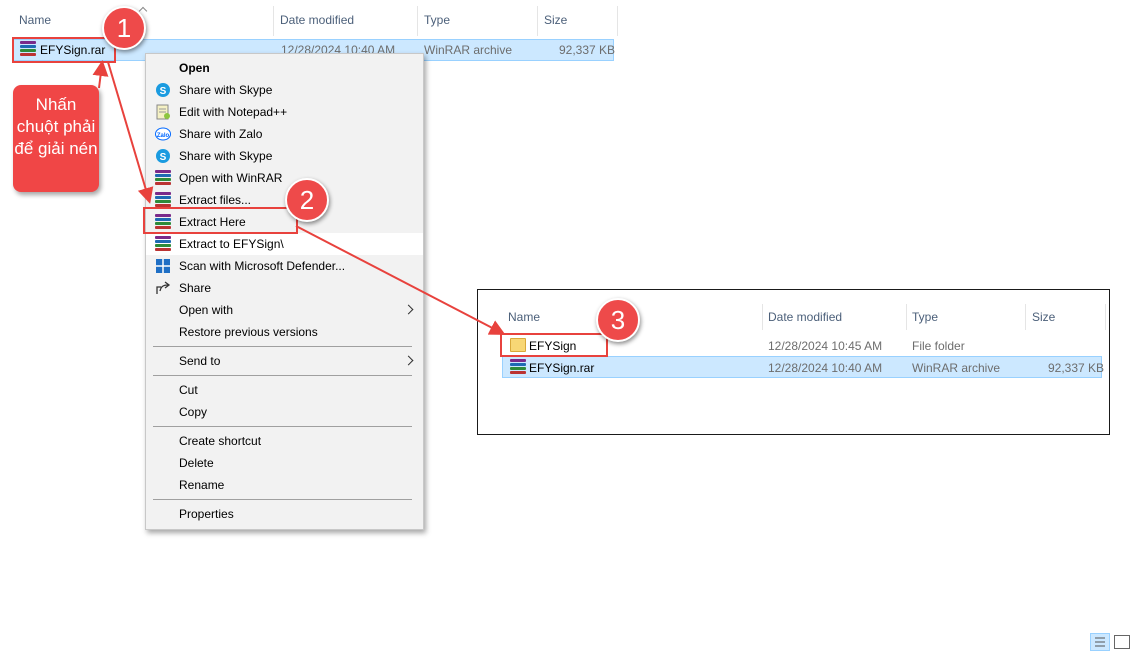 The image size is (1136, 653). Describe the element at coordinates (400, 280) in the screenshot. I see `arrow-extract-to-result` at that location.